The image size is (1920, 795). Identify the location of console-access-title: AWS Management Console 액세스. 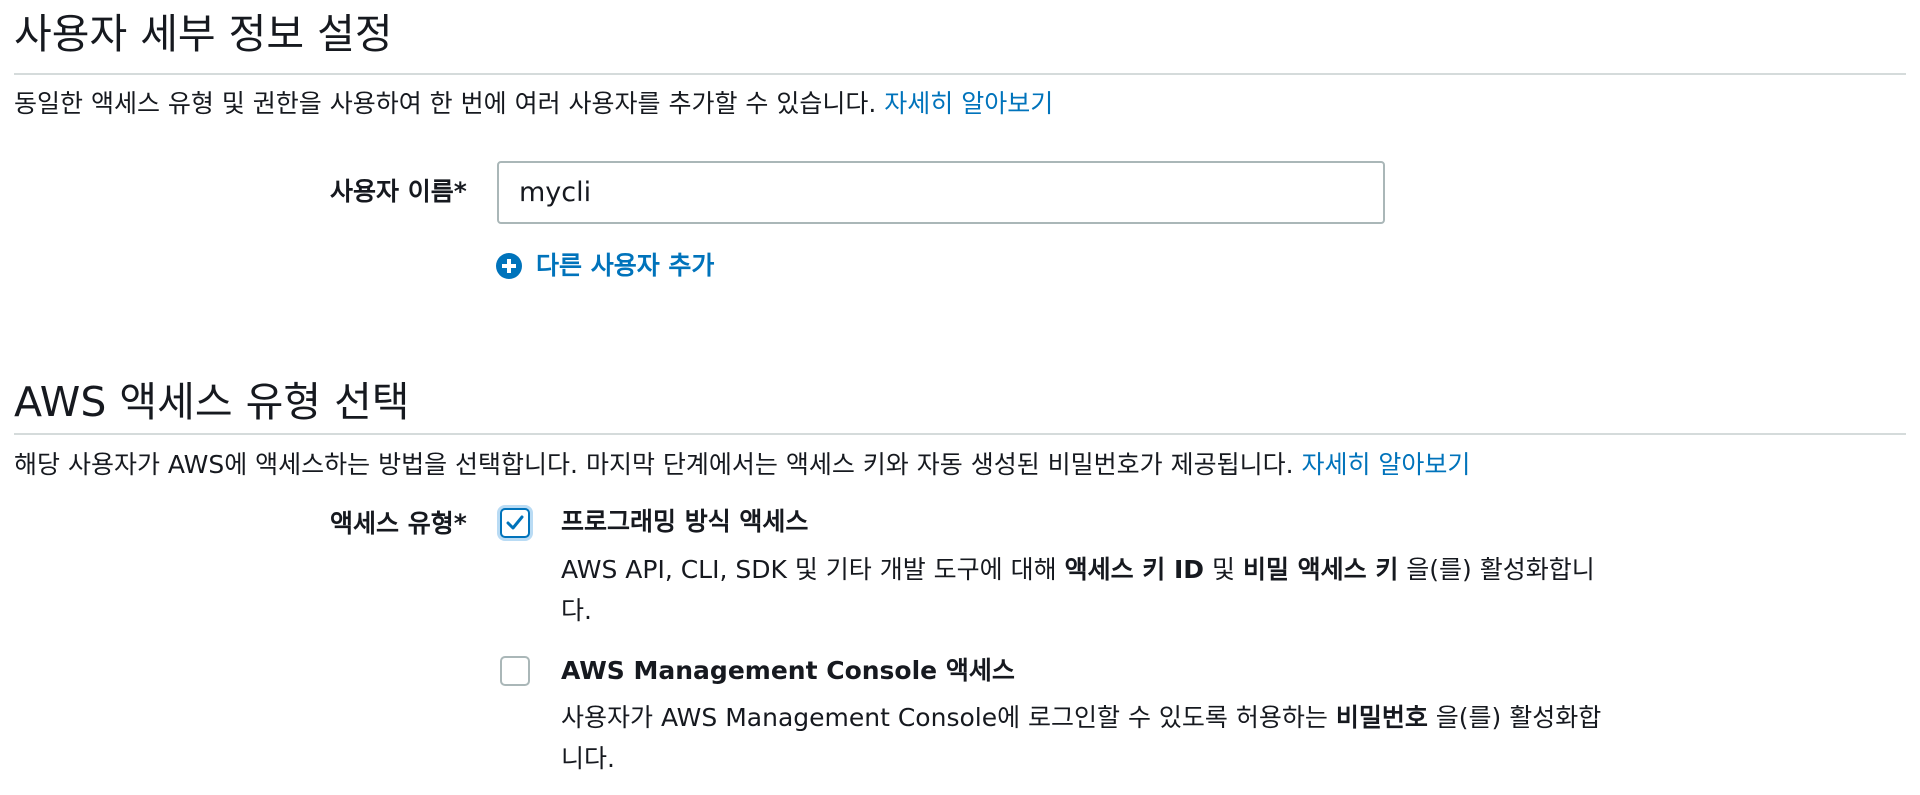
(788, 670).